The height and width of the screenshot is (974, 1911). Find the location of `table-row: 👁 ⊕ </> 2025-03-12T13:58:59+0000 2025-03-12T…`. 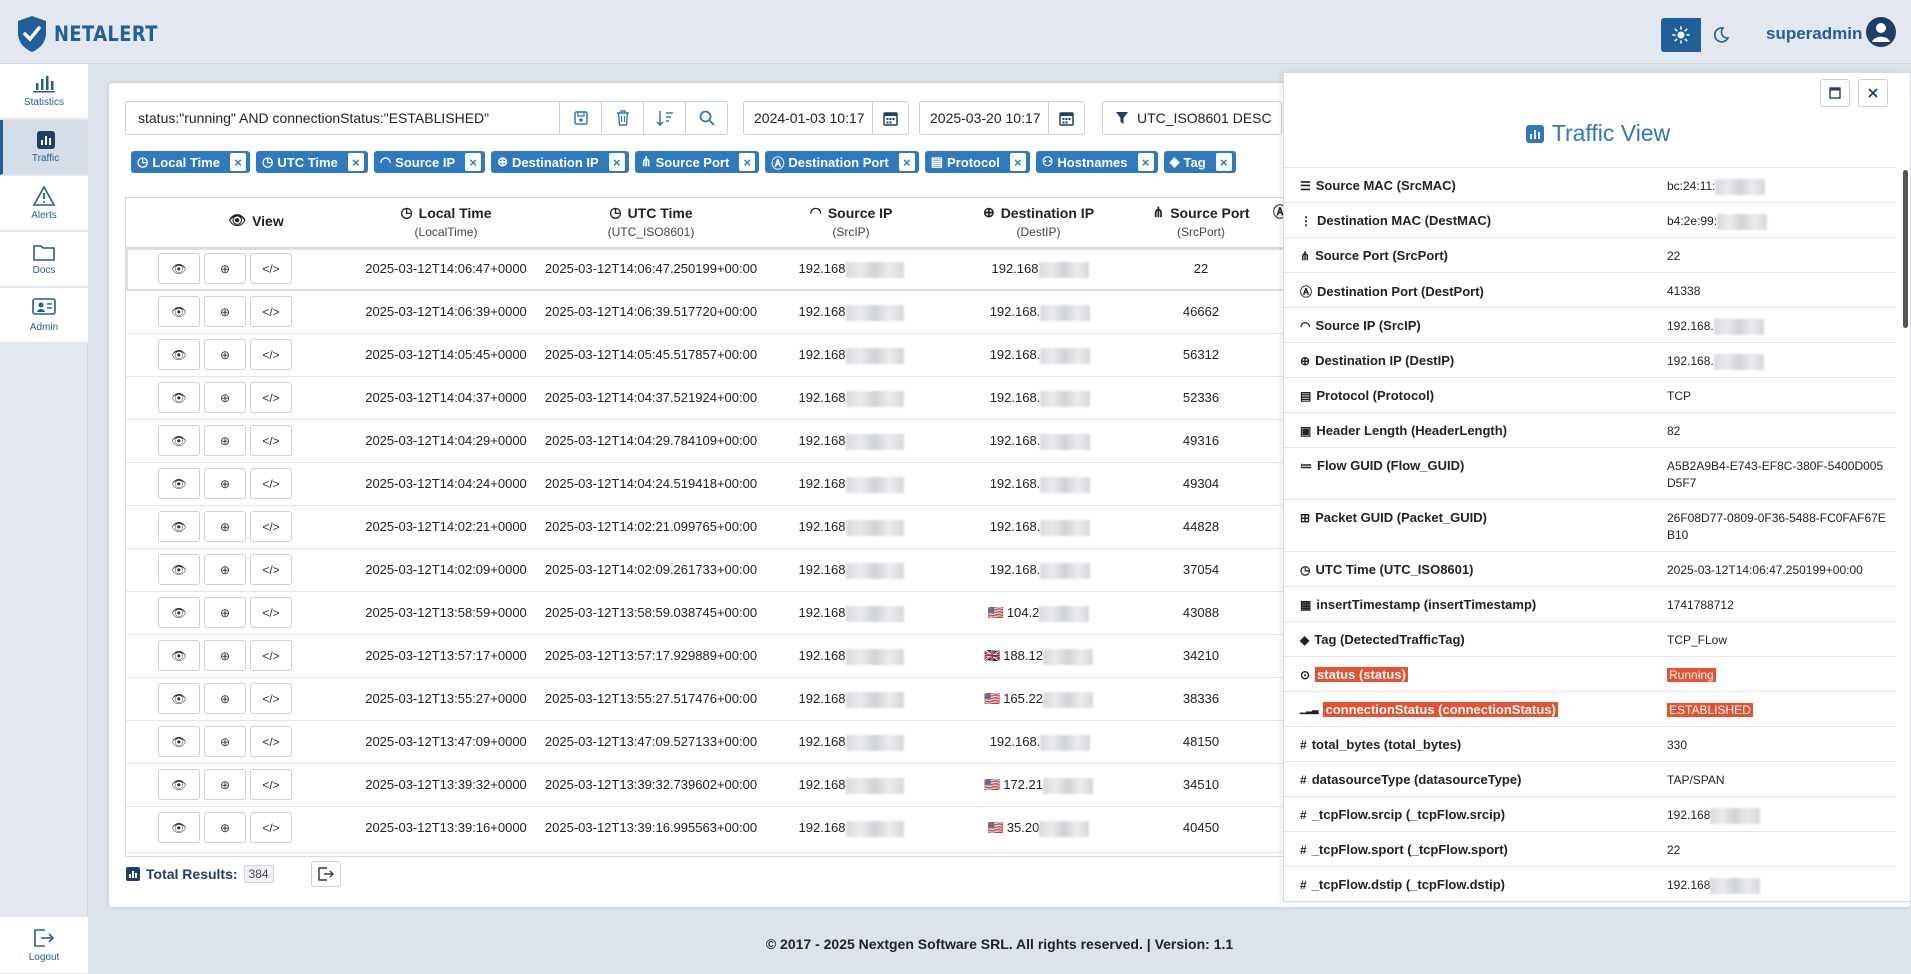

table-row: 👁 ⊕ </> 2025-03-12T13:58:59+0000 2025-03-12T… is located at coordinates (705, 613).